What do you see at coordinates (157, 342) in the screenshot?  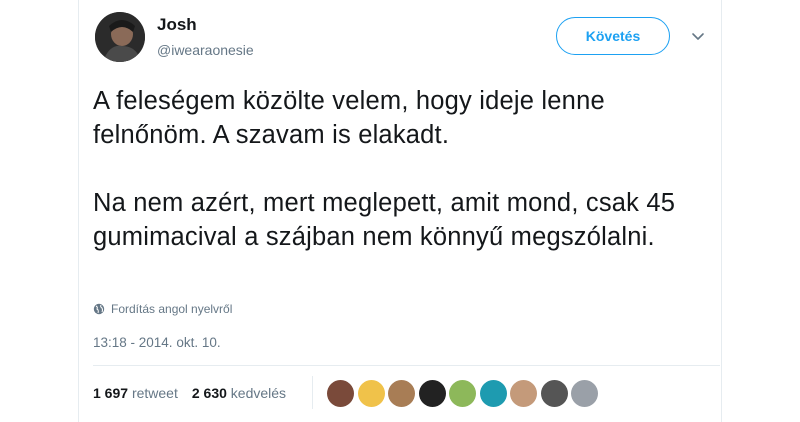 I see `tweet-timestamp: 13:18 - 2014. okt. 10.` at bounding box center [157, 342].